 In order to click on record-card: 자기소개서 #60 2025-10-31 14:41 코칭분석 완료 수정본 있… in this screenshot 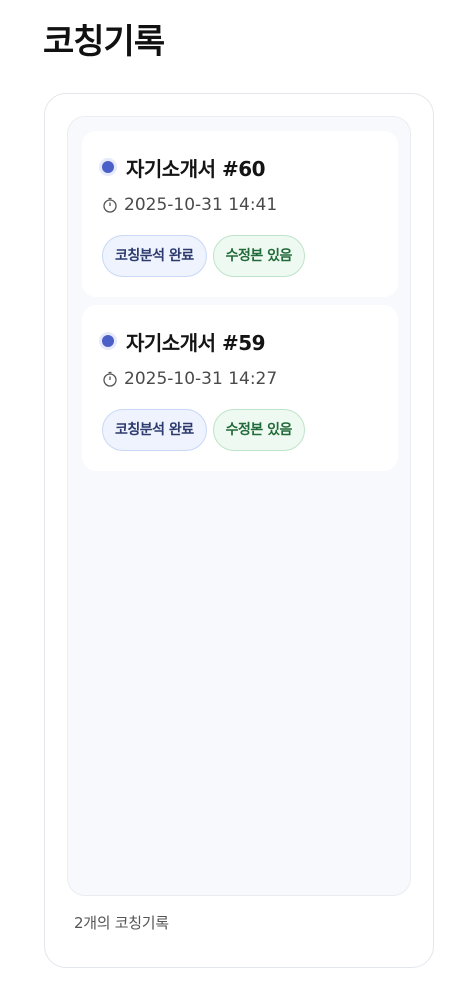, I will do `click(240, 214)`.